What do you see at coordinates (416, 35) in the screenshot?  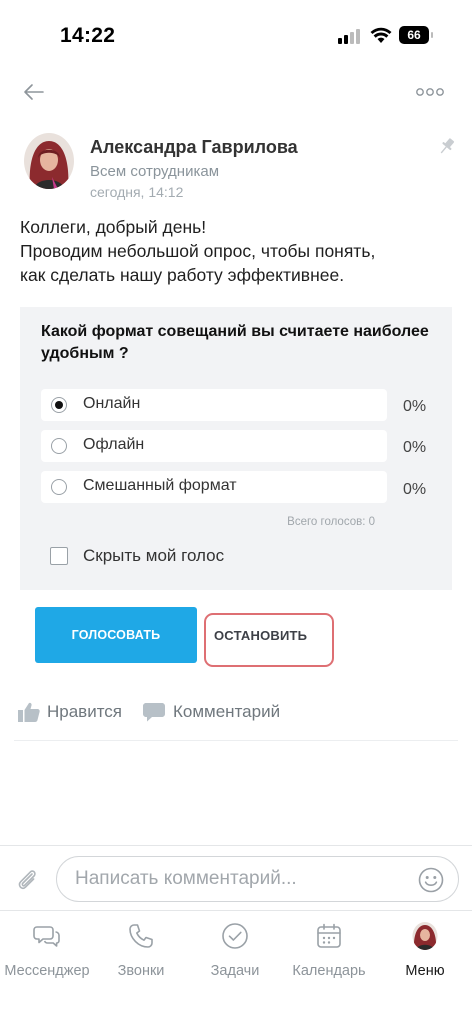 I see `battery-icon: 66` at bounding box center [416, 35].